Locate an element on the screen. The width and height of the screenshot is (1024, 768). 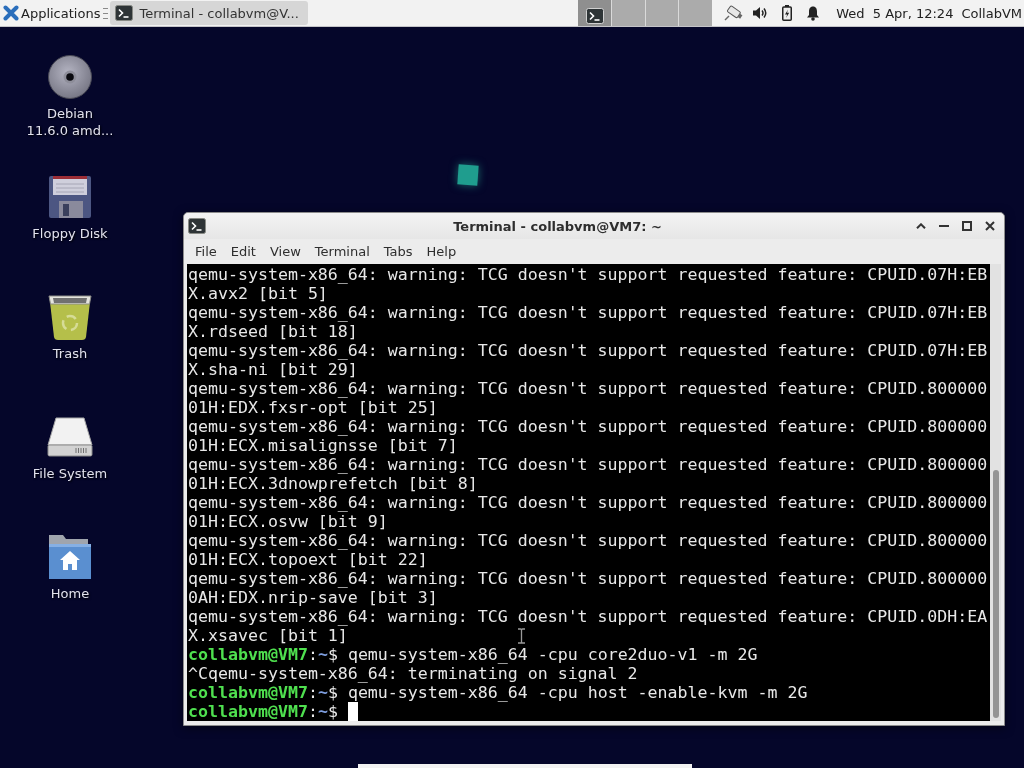
desktop-icon-label: File System is located at coordinates (70, 473).